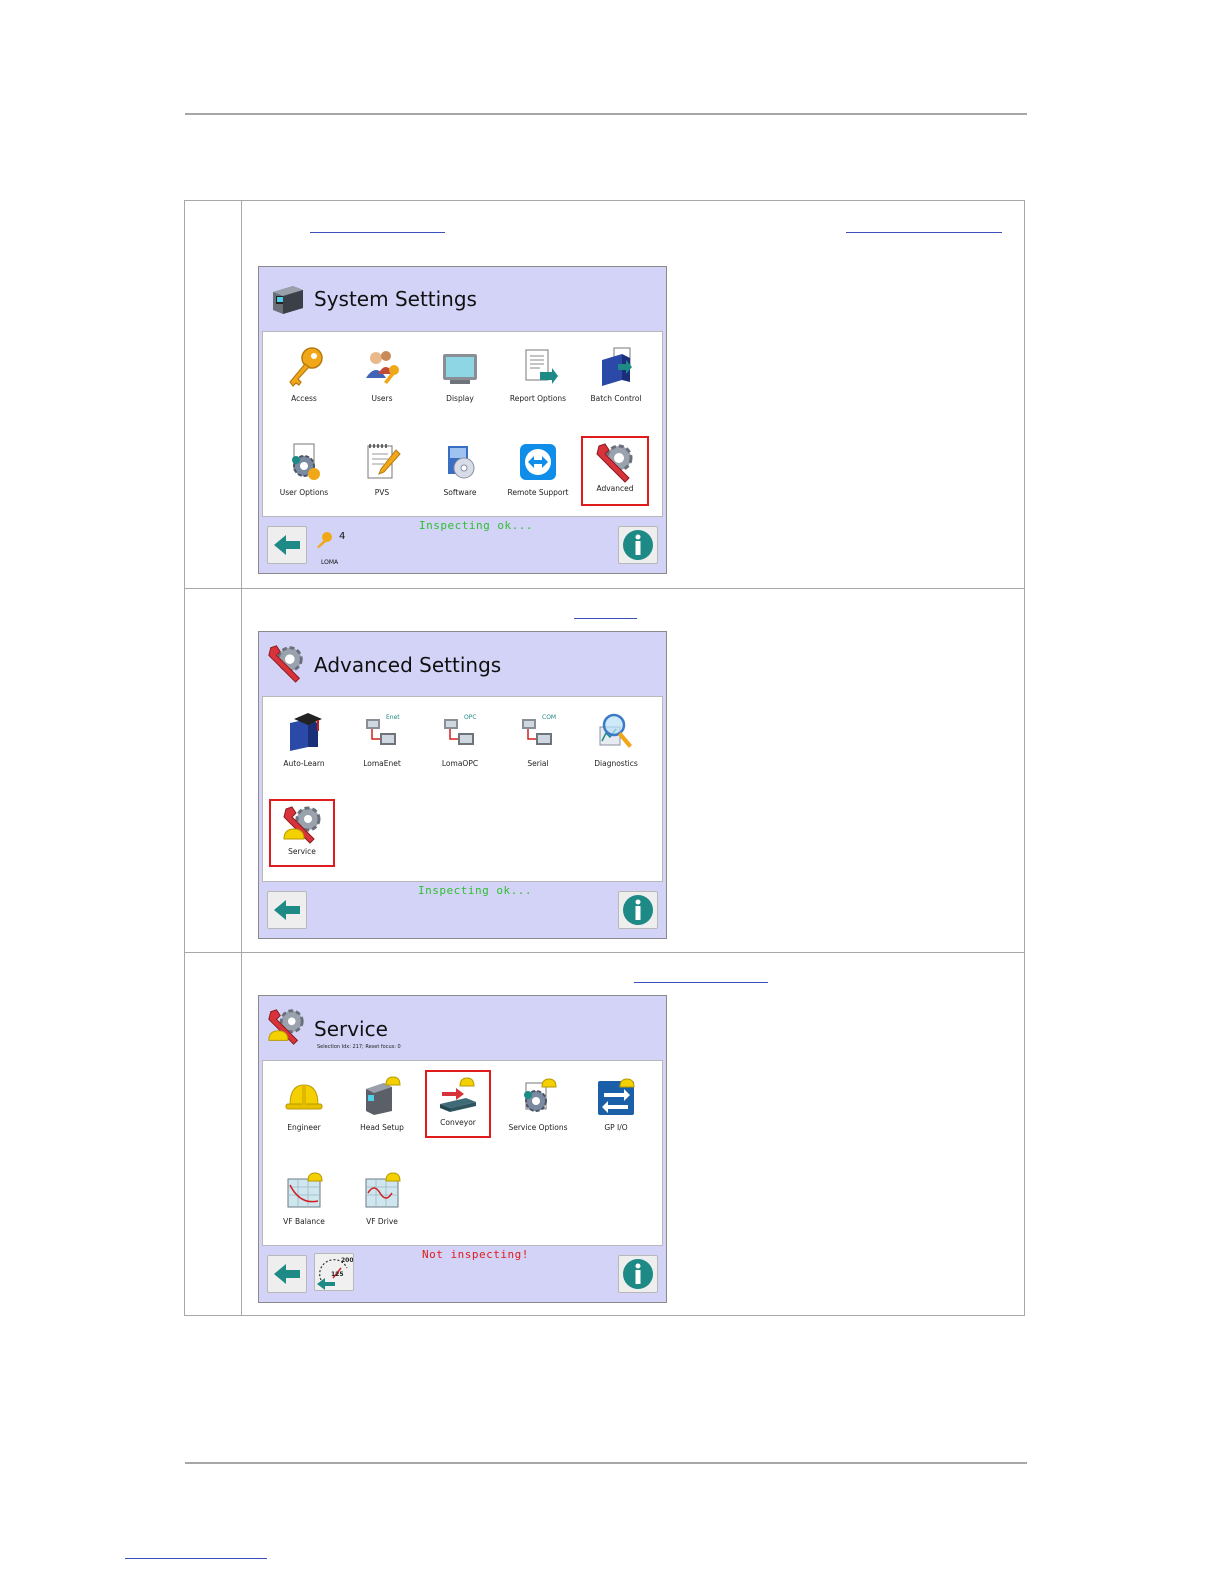 Image resolution: width=1224 pixels, height=1584 pixels. Describe the element at coordinates (538, 747) in the screenshot. I see `serial-button: COM Serial` at that location.